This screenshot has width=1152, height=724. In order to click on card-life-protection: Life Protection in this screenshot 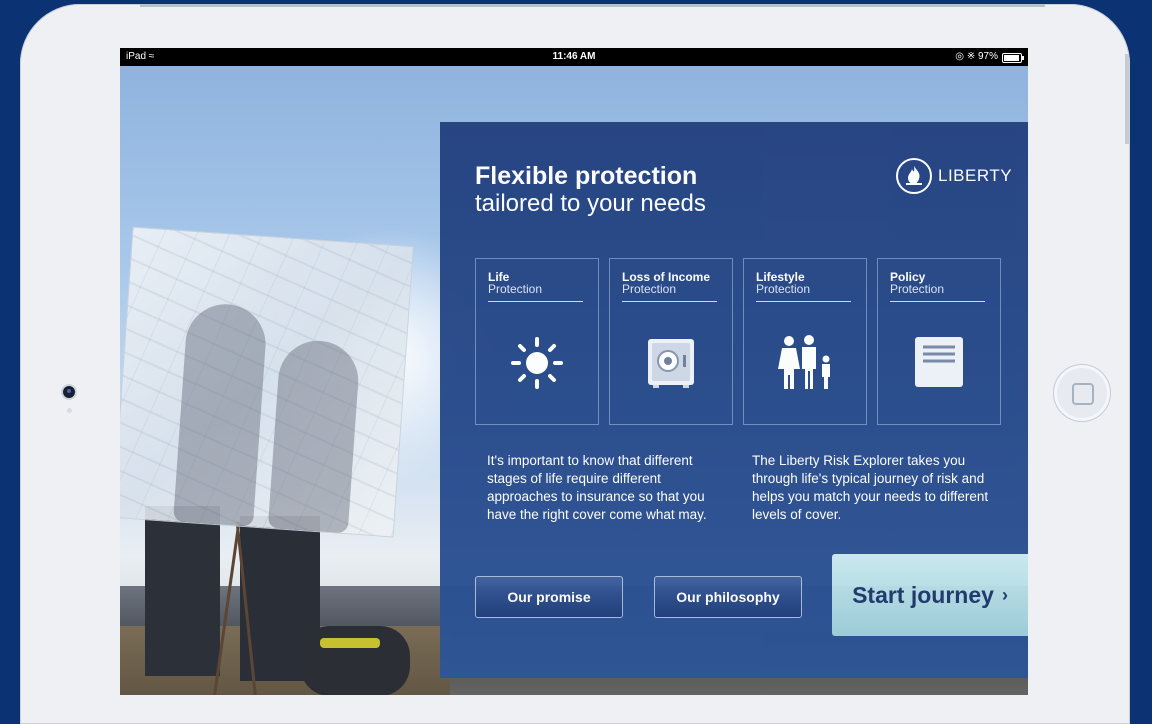, I will do `click(537, 341)`.